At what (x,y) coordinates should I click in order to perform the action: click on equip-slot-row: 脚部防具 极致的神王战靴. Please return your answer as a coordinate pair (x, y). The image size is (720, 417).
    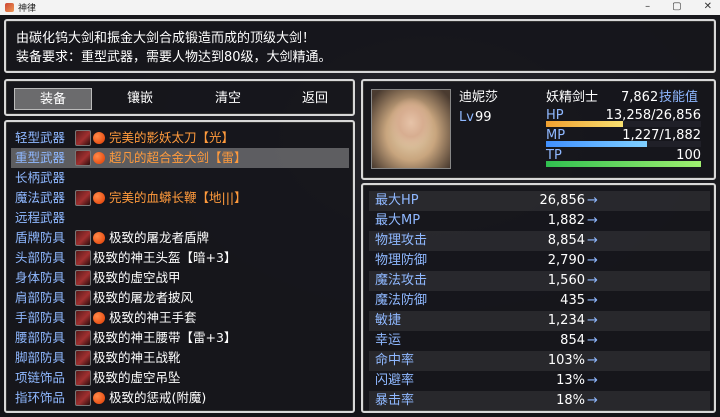
    Looking at the image, I should click on (180, 358).